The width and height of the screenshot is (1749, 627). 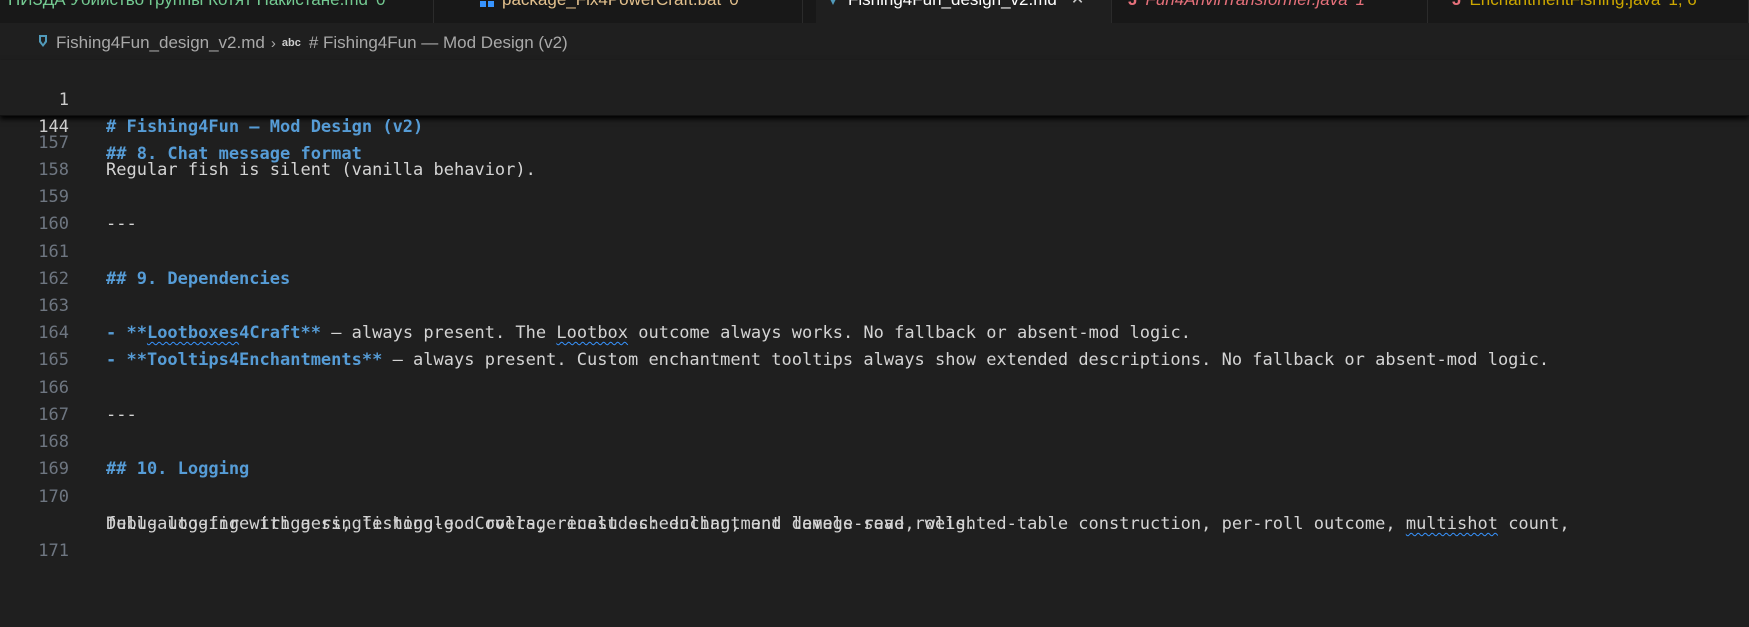 I want to click on tab-package-fix4powercraft: package_Fix4PowerCraft.bat 0, so click(x=636, y=11).